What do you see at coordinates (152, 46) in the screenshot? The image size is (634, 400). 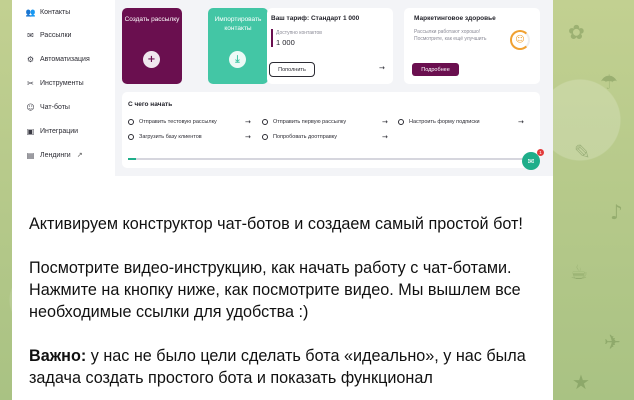 I see `create-mailing-tile: Создать рассылку +` at bounding box center [152, 46].